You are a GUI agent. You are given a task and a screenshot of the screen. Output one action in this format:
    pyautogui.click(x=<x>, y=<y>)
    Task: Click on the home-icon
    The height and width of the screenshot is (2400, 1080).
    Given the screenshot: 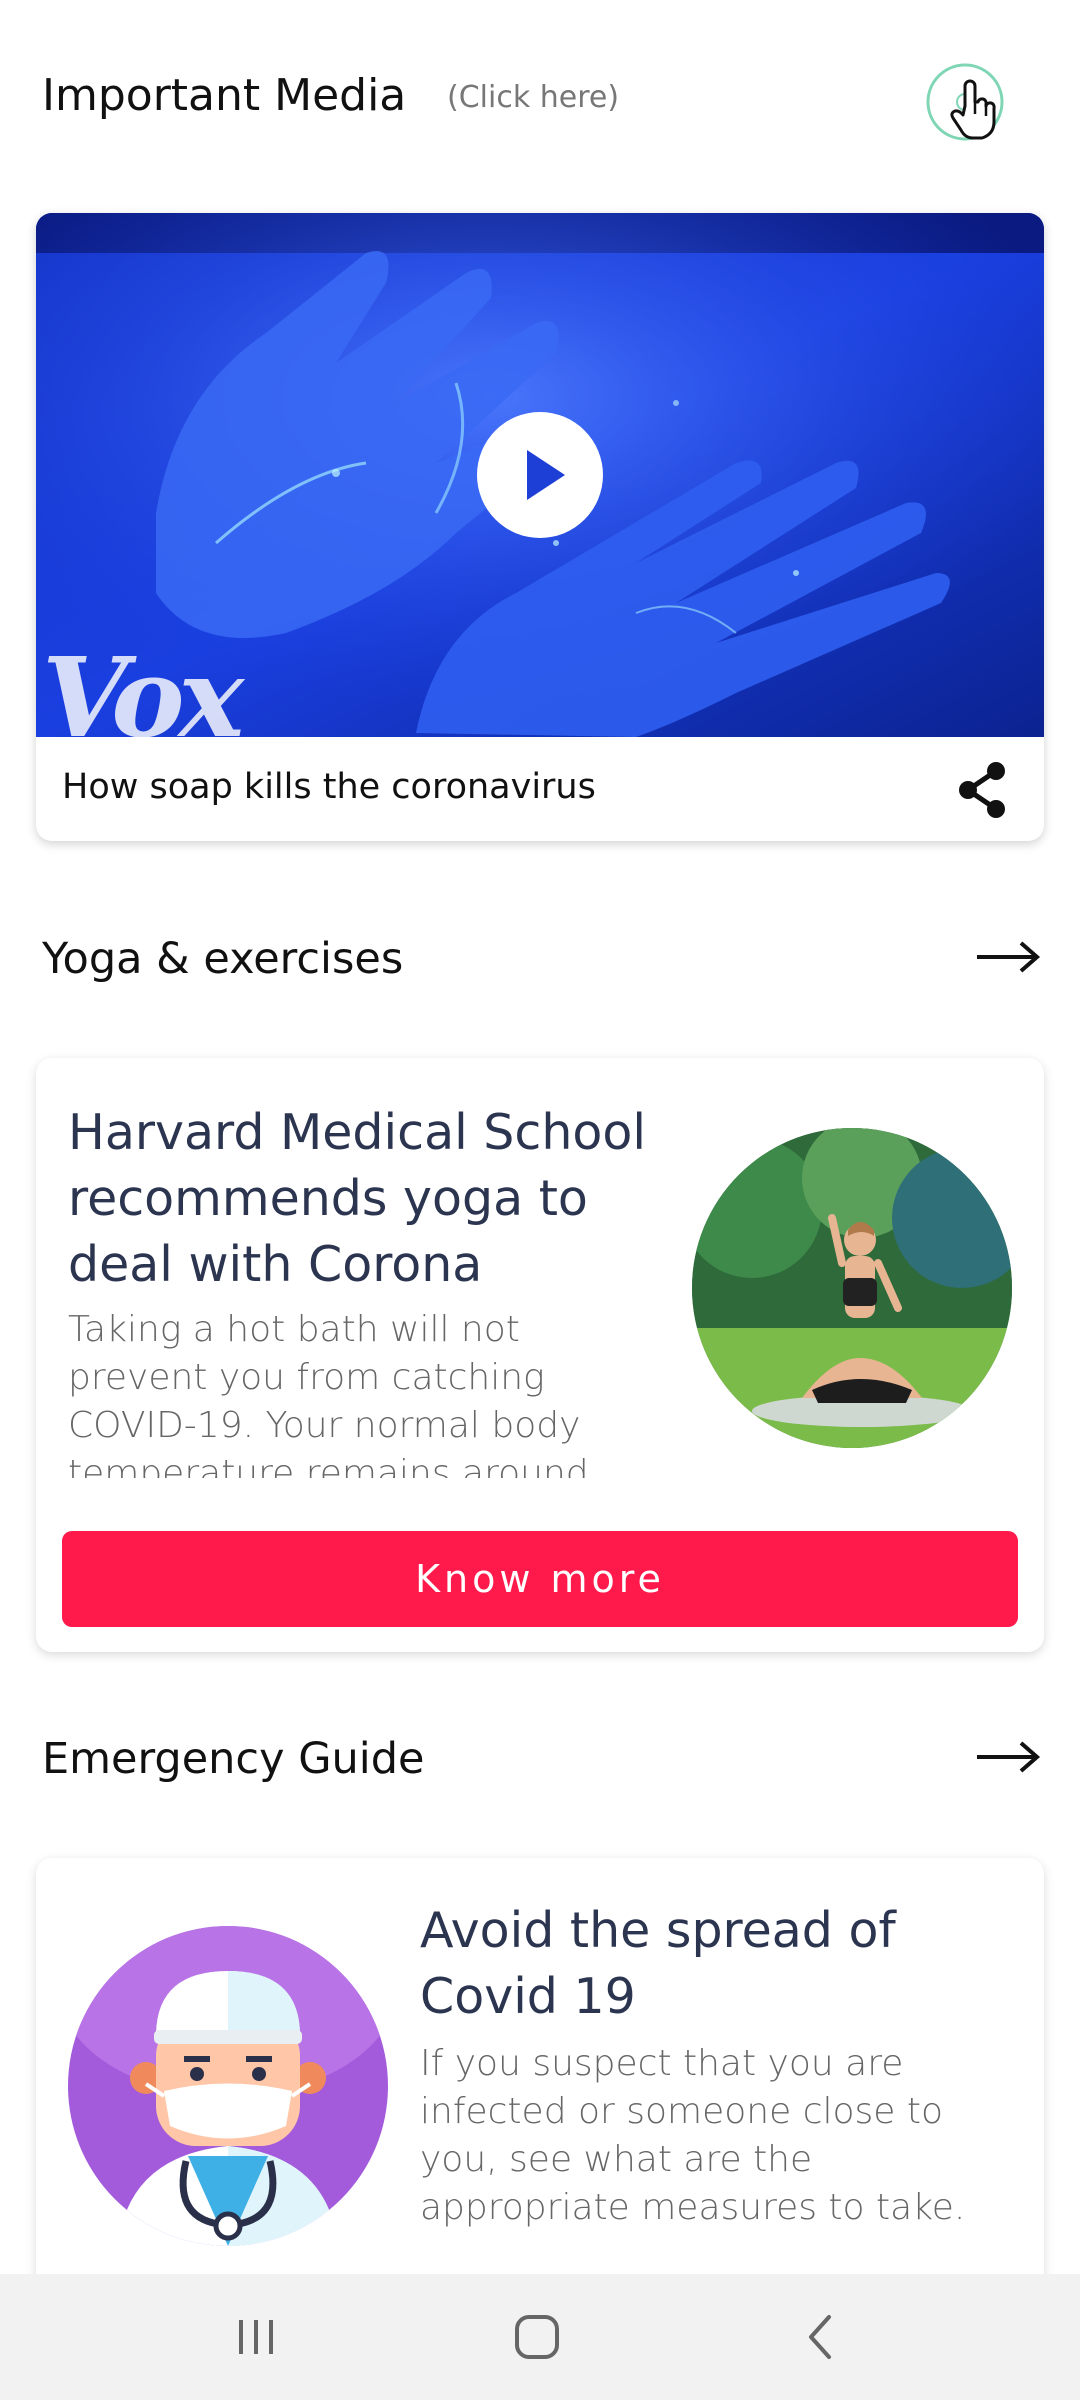 What is the action you would take?
    pyautogui.click(x=537, y=2337)
    